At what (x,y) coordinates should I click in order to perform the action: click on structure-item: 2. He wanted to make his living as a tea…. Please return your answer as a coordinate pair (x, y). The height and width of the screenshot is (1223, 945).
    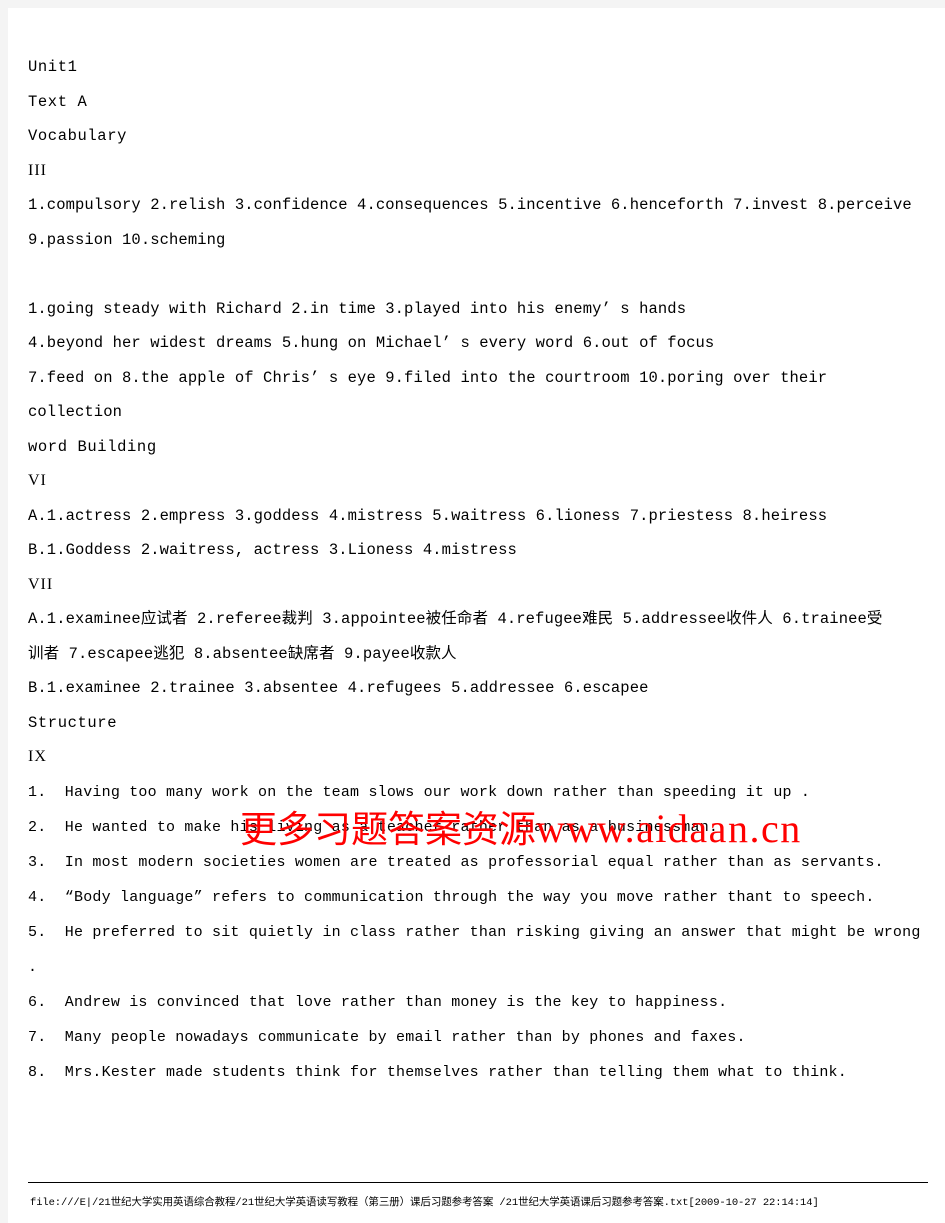
    Looking at the image, I should click on (373, 827).